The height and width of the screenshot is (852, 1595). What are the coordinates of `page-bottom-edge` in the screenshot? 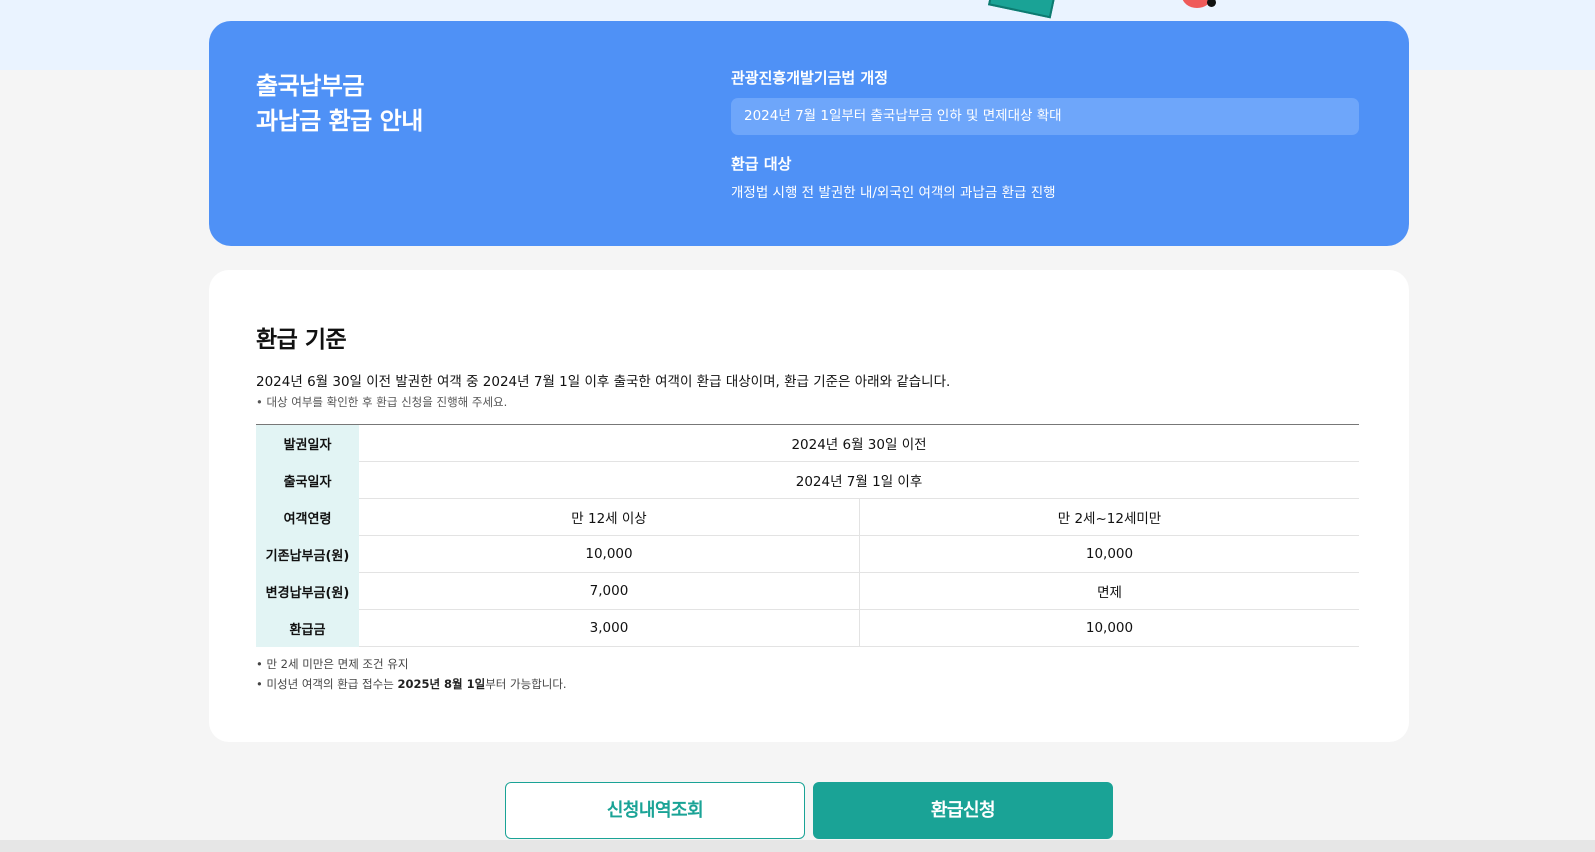 It's located at (797, 846).